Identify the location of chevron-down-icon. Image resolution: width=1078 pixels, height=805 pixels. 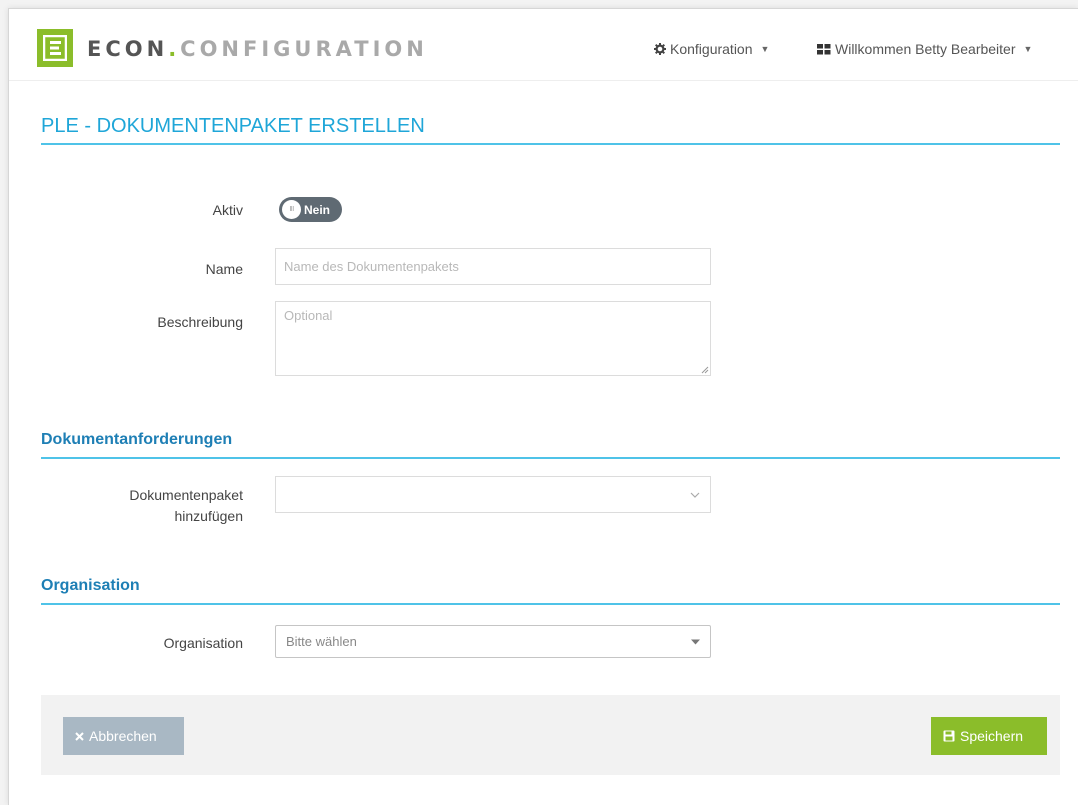
(695, 495).